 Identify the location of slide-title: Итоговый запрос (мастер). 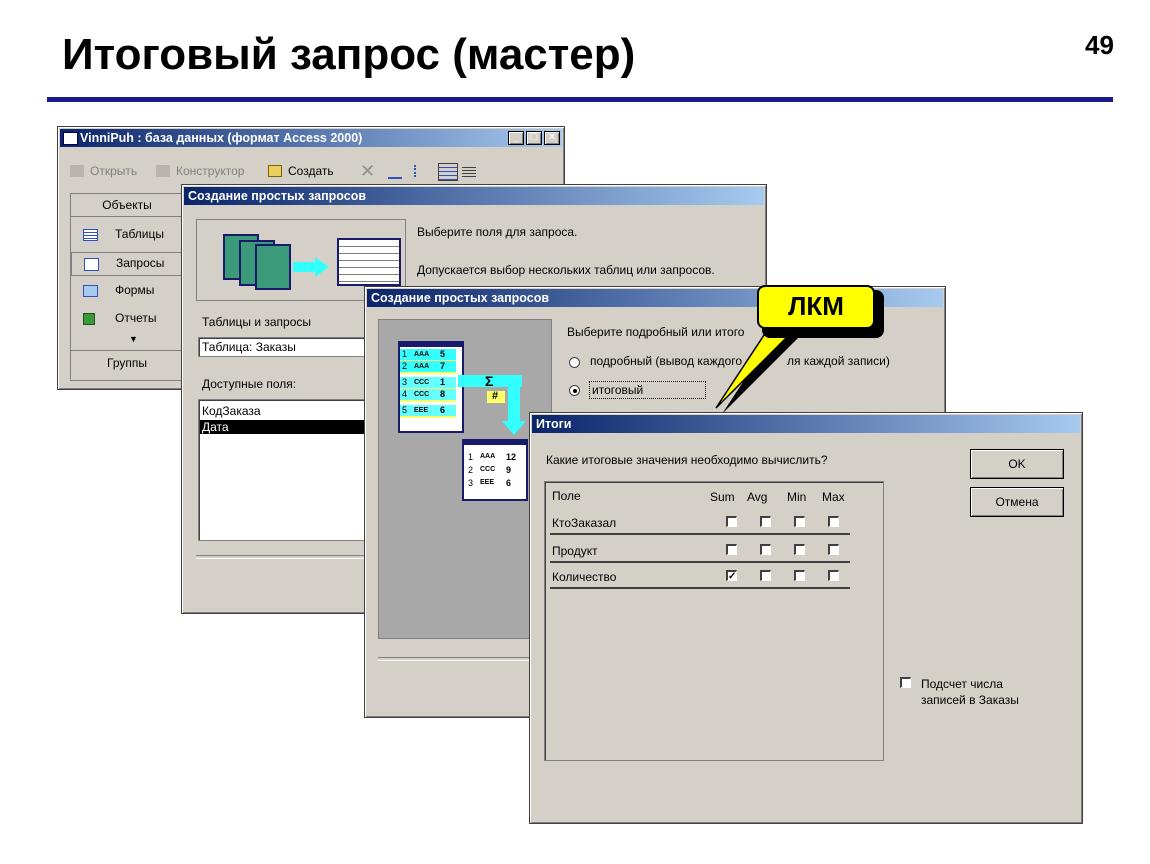
(349, 54).